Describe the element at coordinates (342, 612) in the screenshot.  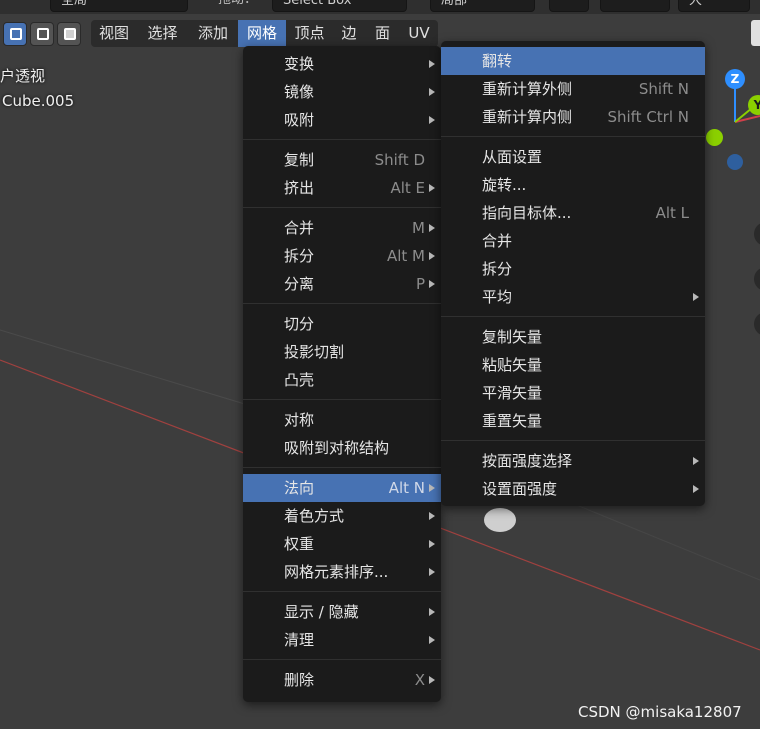
I see `mesh-menu-item: 显示 / 隐藏` at that location.